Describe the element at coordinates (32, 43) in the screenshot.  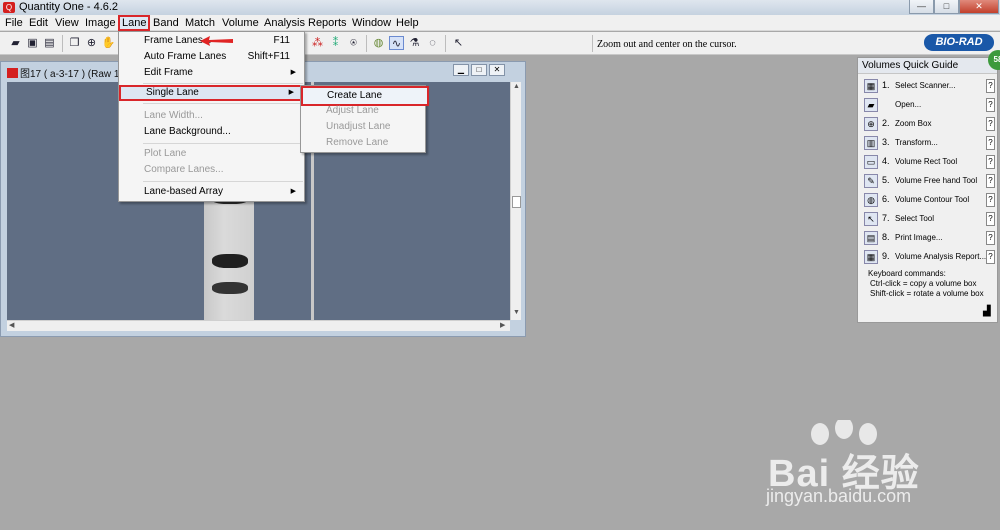
I see `save-icon: ▣` at that location.